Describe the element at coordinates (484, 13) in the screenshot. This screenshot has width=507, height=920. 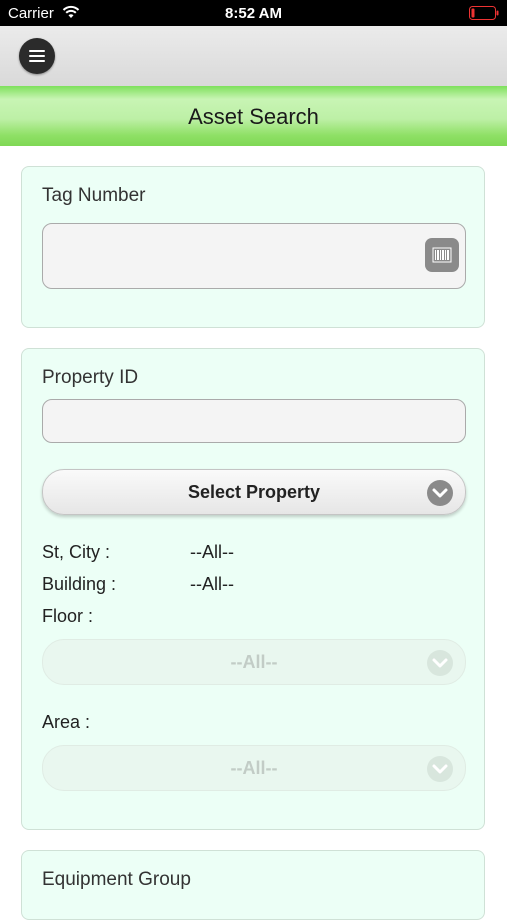
I see `battery-icon` at that location.